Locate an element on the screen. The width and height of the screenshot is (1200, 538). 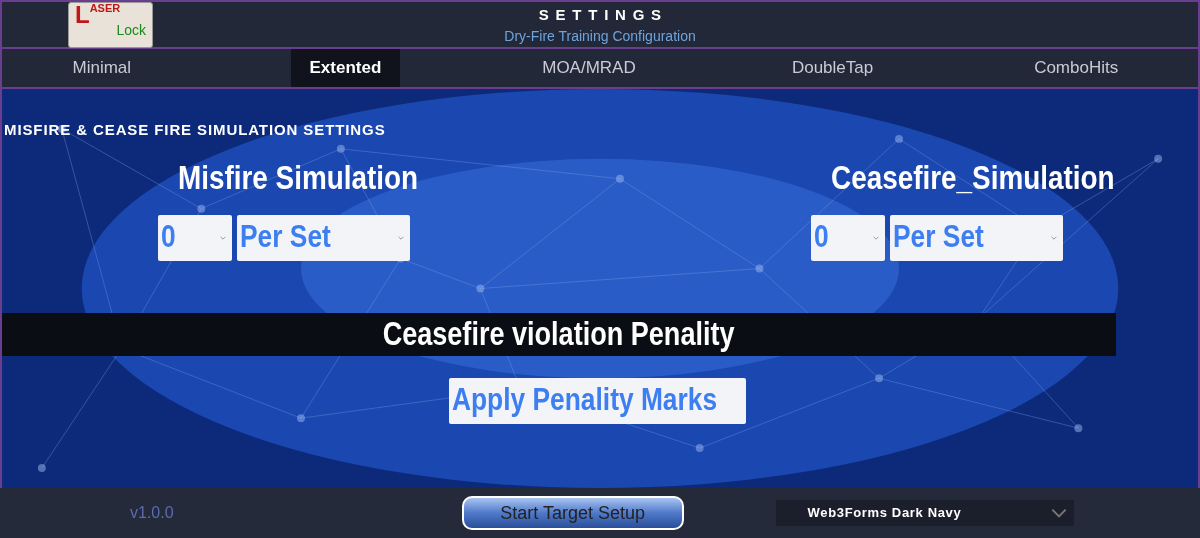
tab: ComboHits is located at coordinates (1076, 68).